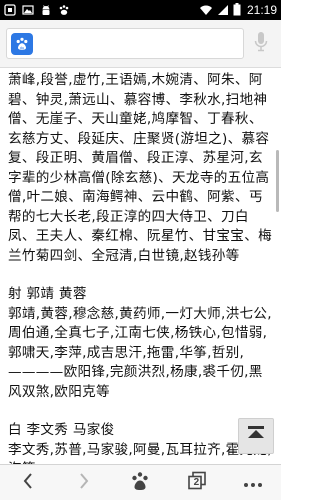 This screenshot has height=500, width=320. I want to click on tabs-button: 2, so click(197, 483).